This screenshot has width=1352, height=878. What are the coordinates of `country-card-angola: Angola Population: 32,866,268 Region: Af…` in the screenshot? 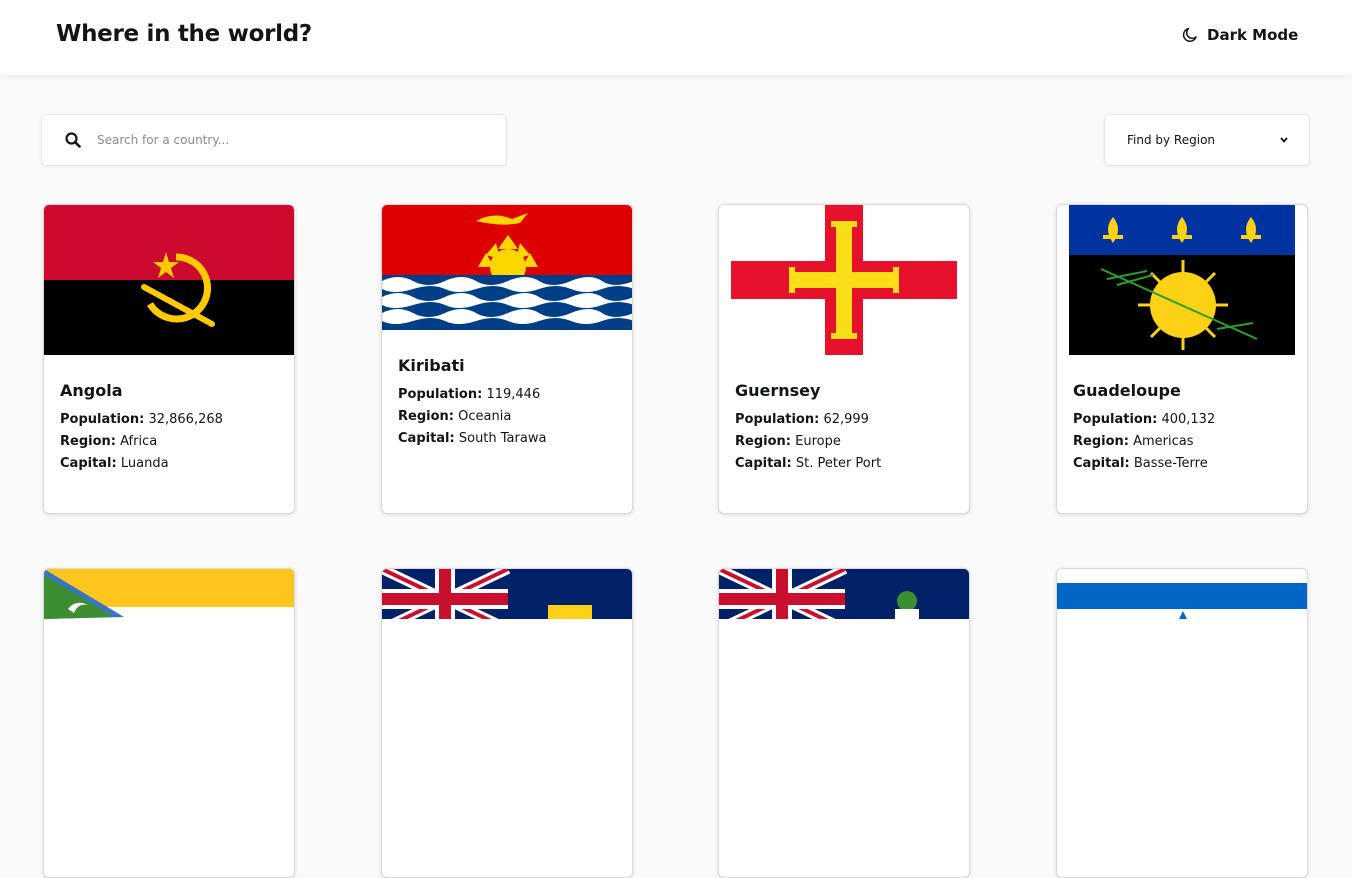 It's located at (169, 359).